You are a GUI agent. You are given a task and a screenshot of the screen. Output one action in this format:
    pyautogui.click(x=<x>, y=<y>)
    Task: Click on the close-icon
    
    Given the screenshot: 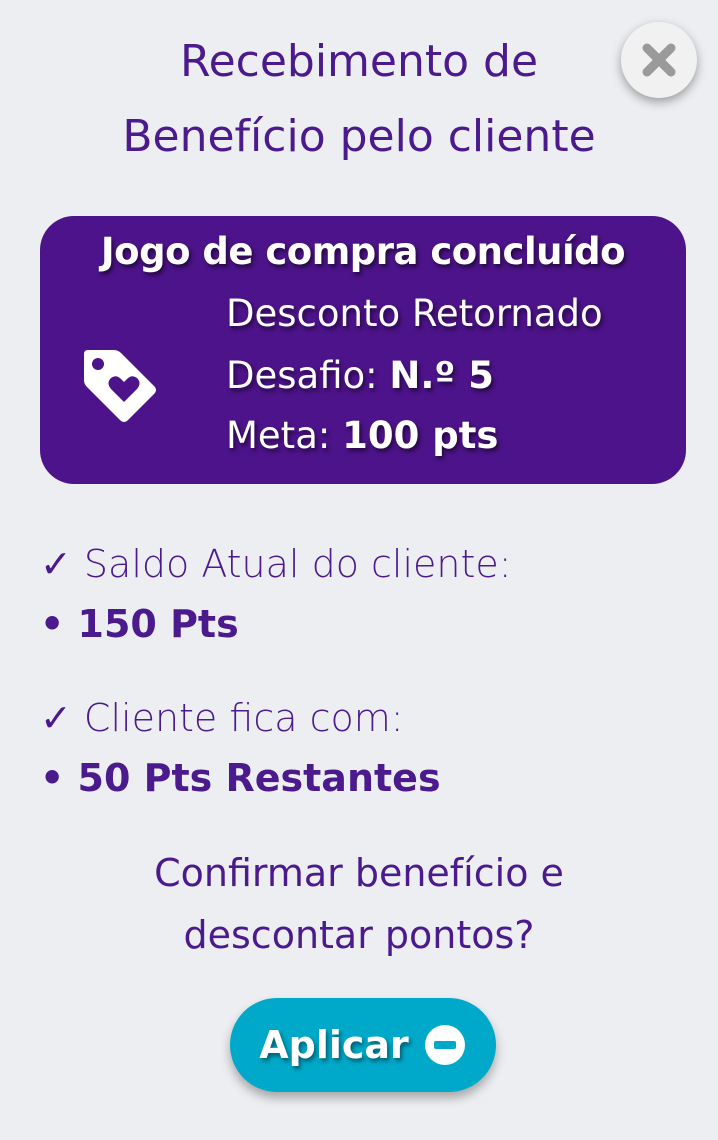 What is the action you would take?
    pyautogui.click(x=659, y=60)
    